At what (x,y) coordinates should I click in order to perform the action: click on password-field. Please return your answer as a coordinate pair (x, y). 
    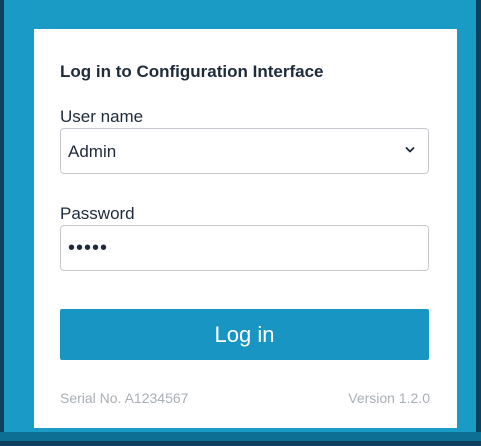
    Looking at the image, I should click on (244, 248).